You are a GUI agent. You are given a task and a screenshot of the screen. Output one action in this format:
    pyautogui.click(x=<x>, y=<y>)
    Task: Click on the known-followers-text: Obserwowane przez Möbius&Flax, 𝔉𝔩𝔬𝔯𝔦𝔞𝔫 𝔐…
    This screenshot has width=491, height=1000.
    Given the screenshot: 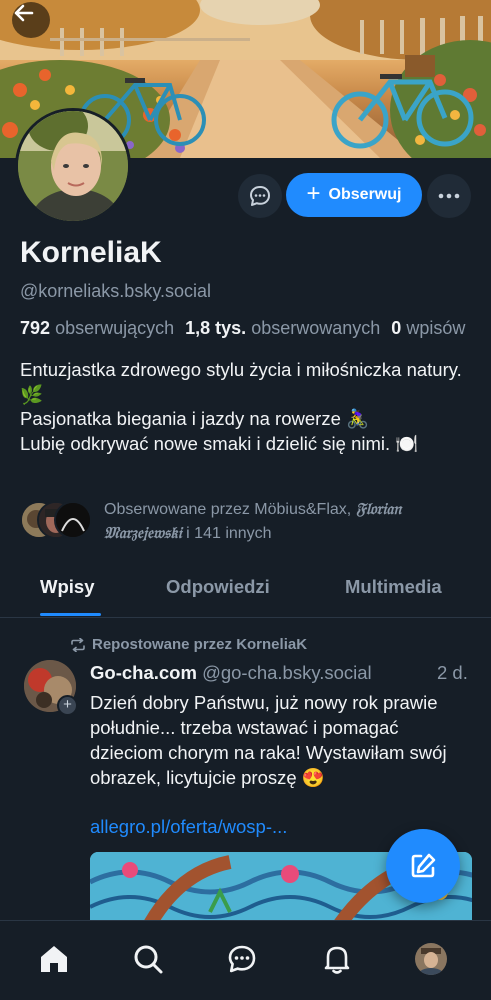 What is the action you would take?
    pyautogui.click(x=279, y=521)
    